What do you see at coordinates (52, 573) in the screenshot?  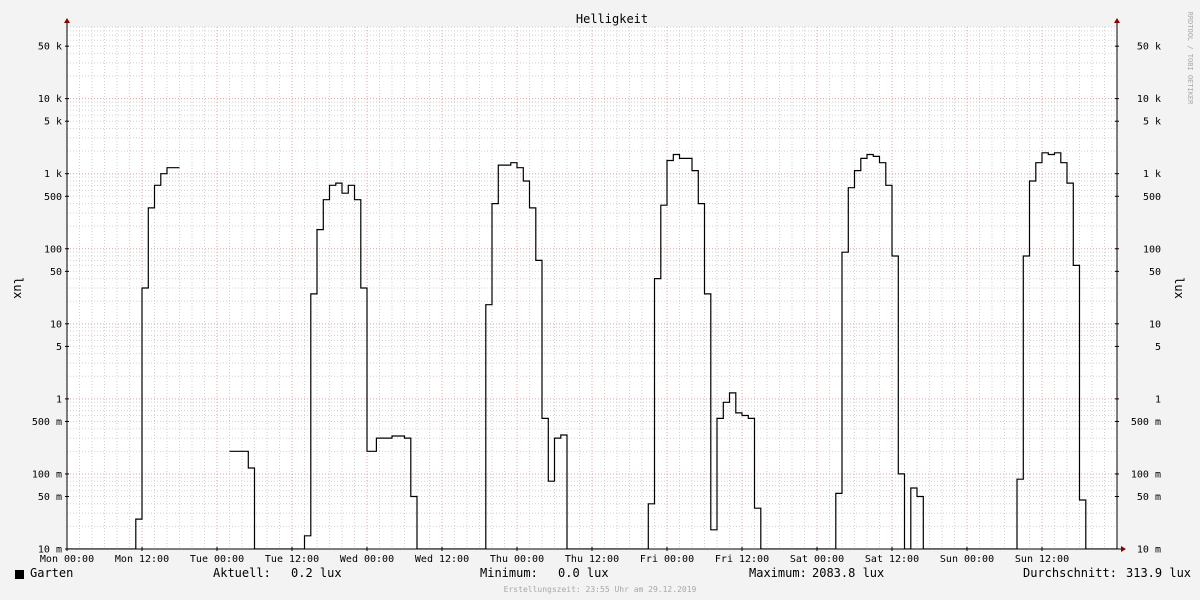 I see `legend-series-name: Garten` at bounding box center [52, 573].